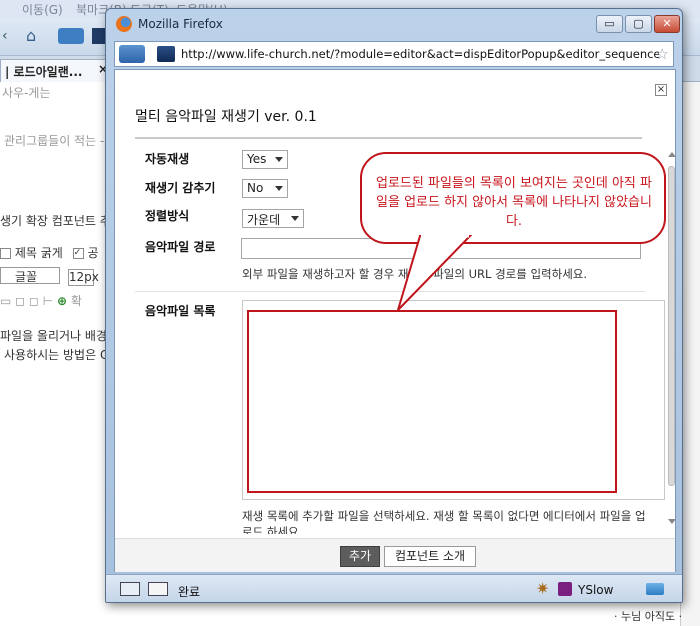 The width and height of the screenshot is (700, 626). What do you see at coordinates (388, 138) in the screenshot?
I see `title-divider` at bounding box center [388, 138].